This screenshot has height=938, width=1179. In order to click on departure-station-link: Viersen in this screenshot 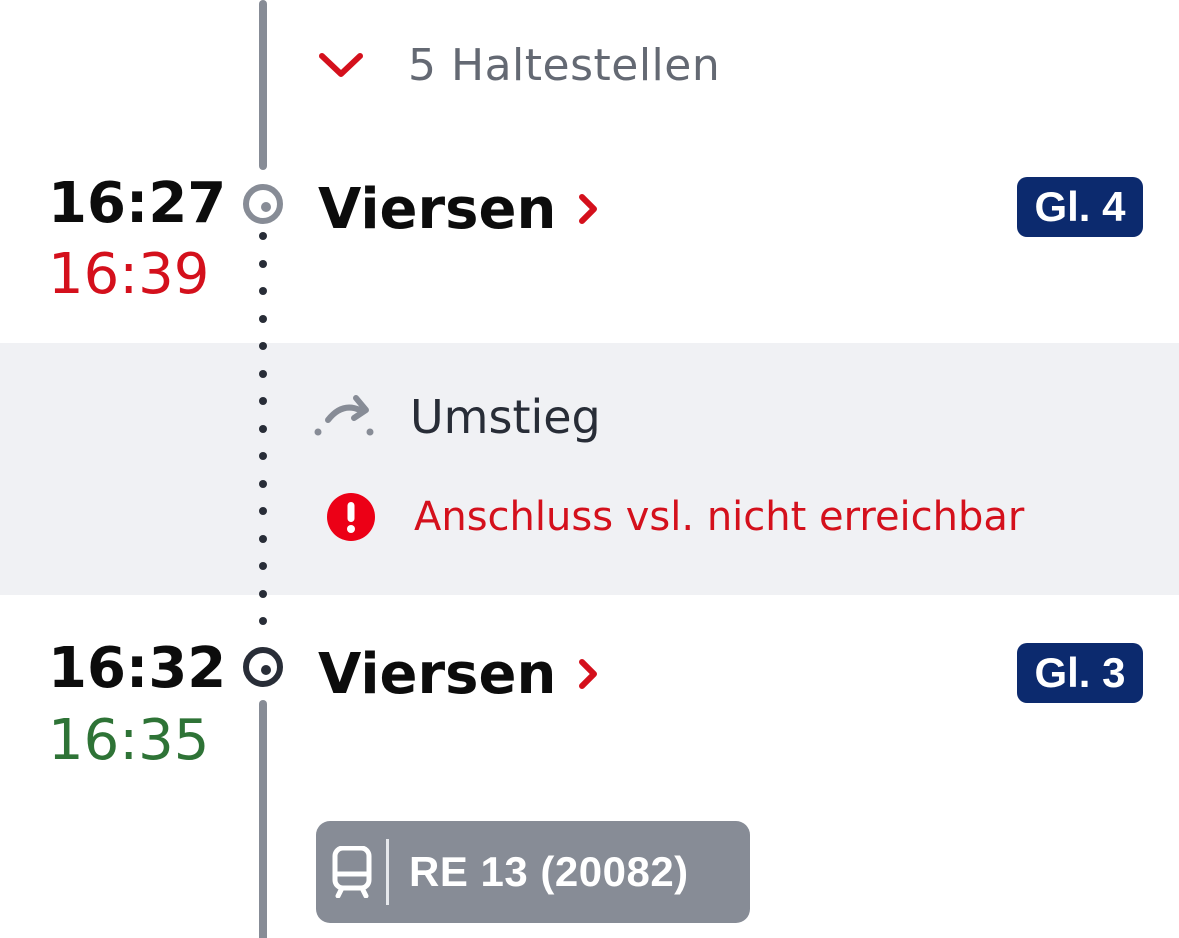, I will do `click(458, 674)`.